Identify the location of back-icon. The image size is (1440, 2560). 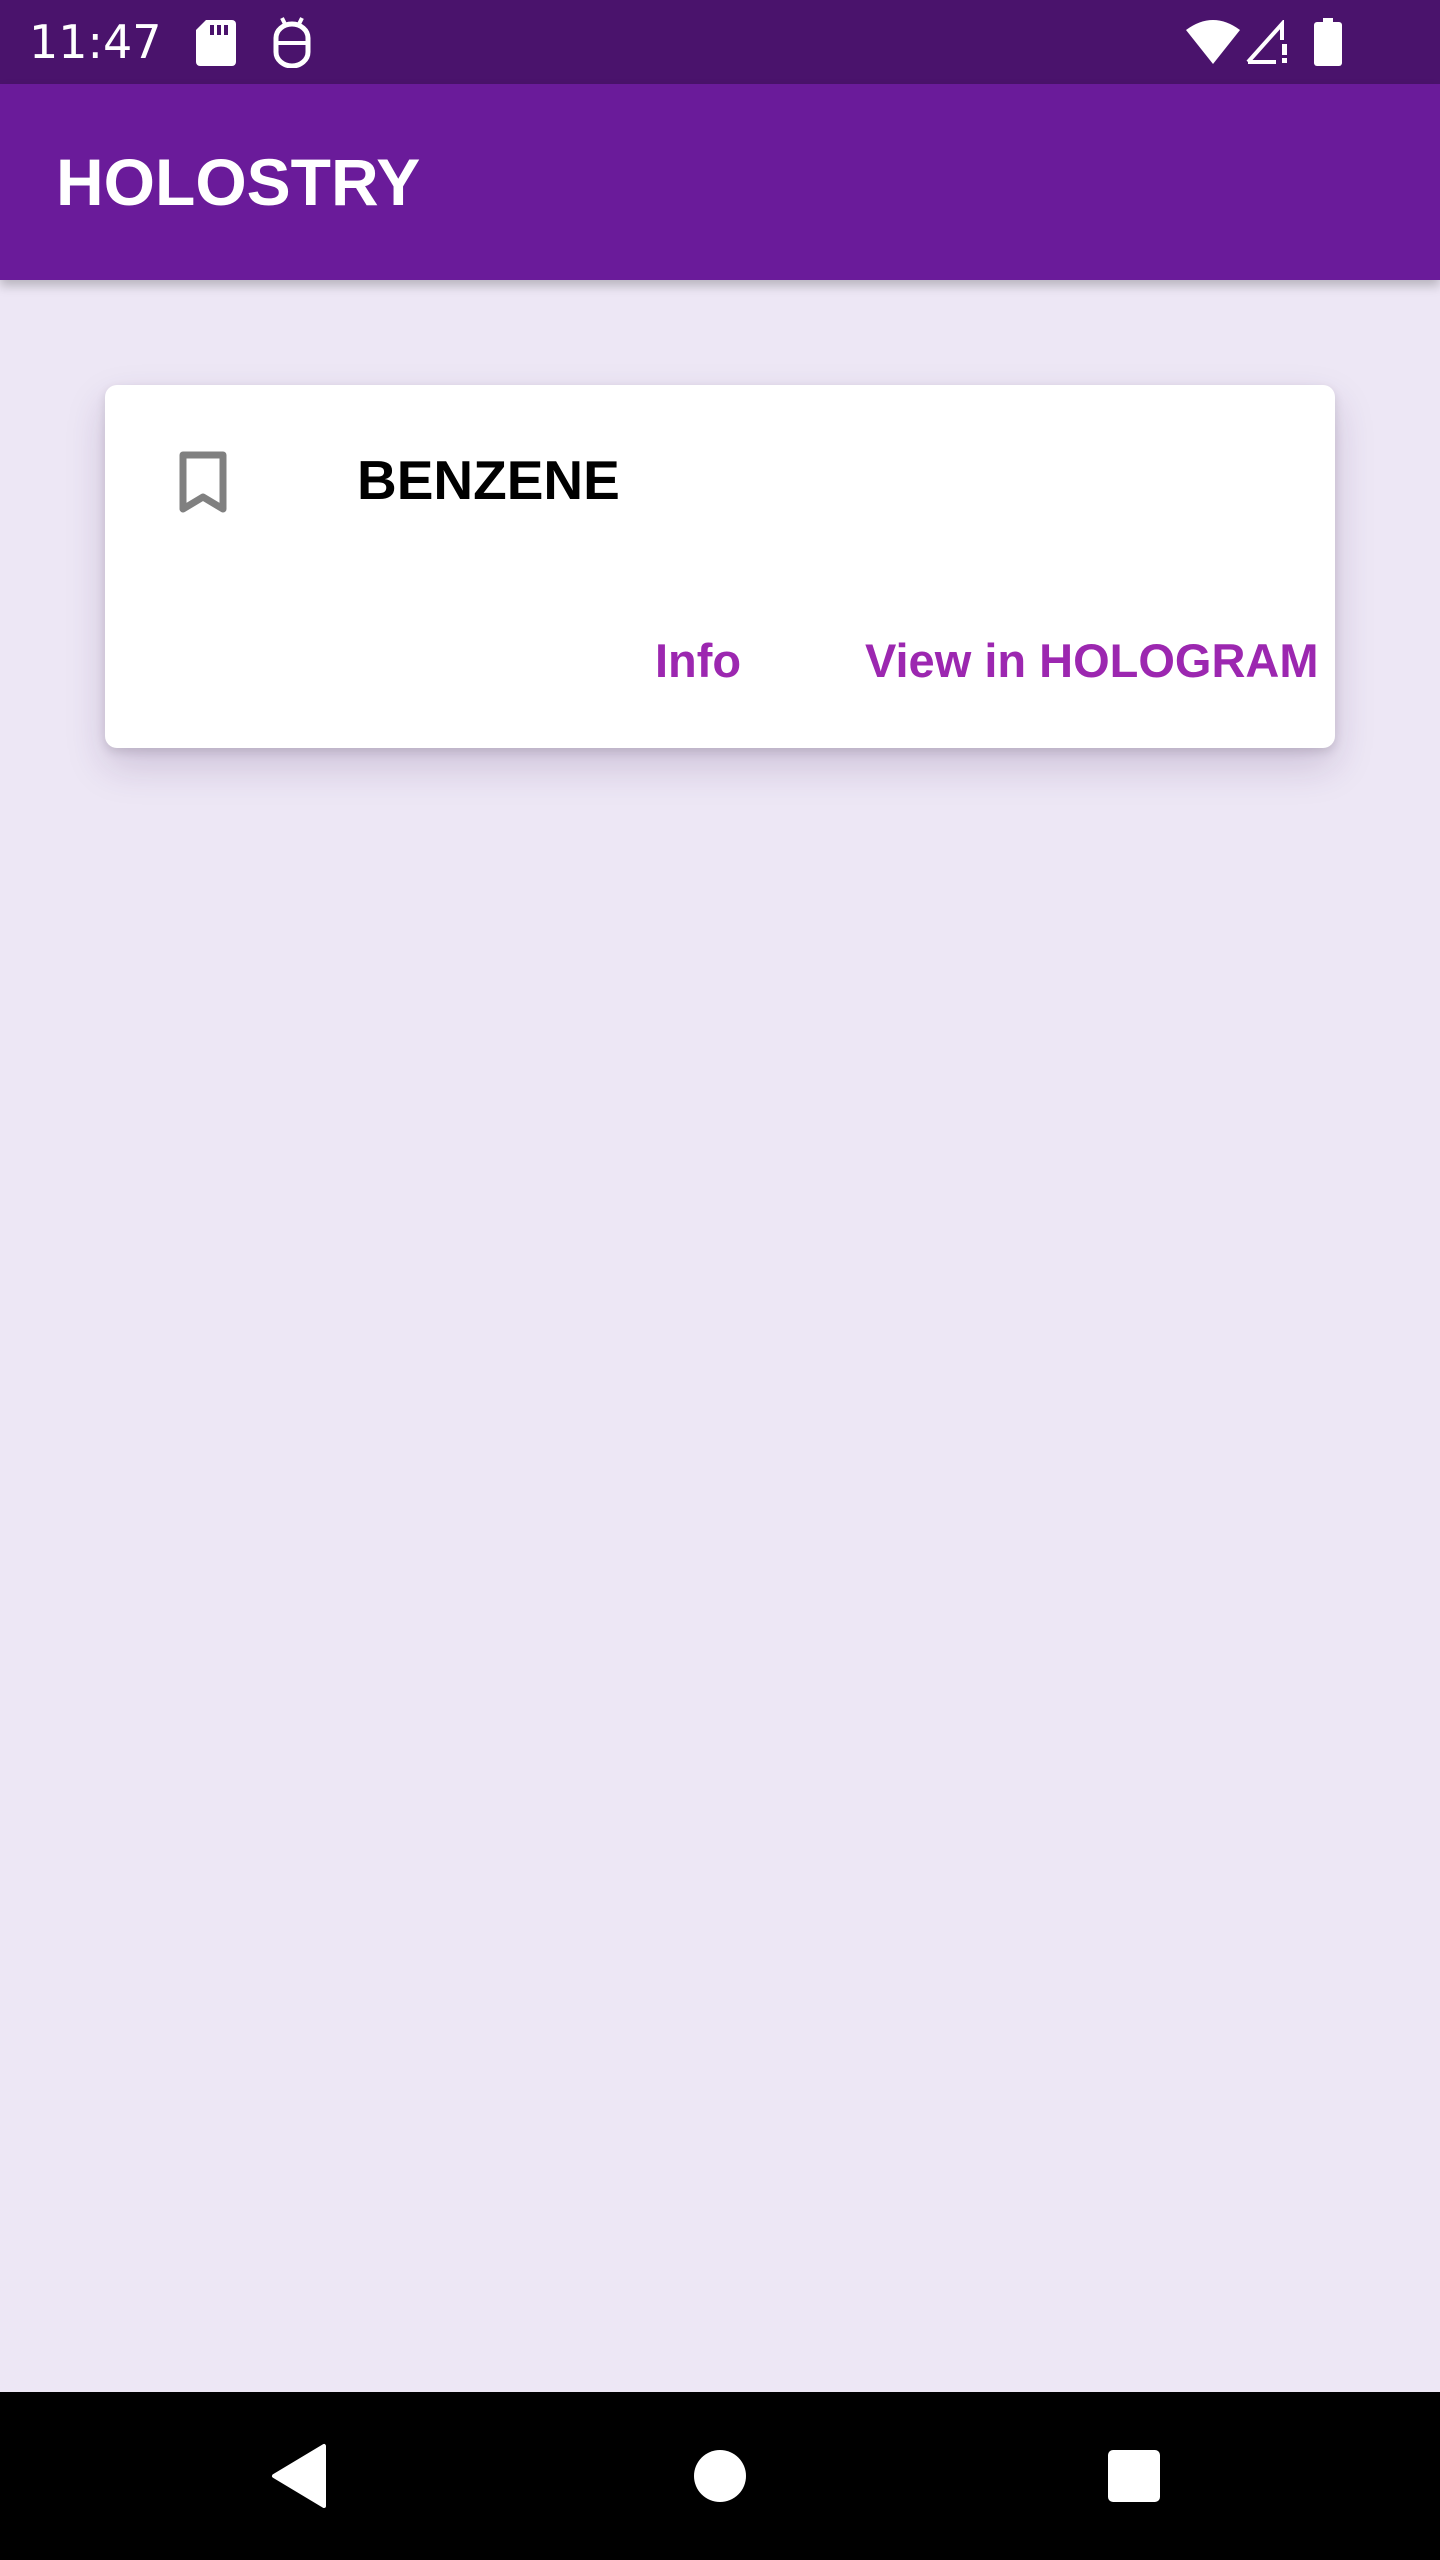
(300, 2476).